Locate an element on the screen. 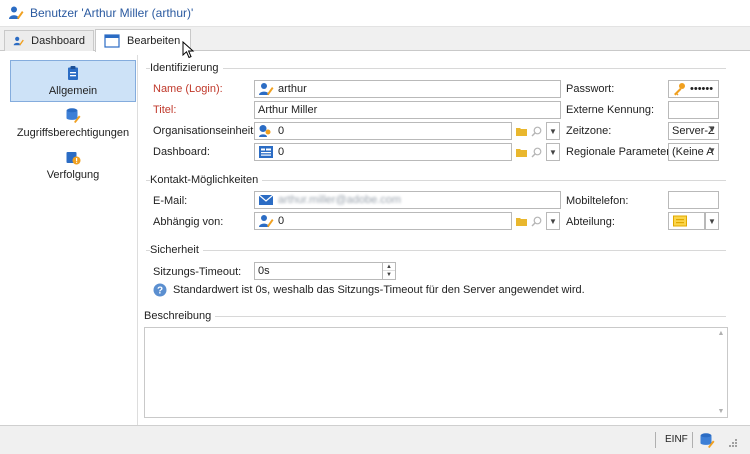 This screenshot has width=750, height=454. nav-item-allgemein: Allgemein is located at coordinates (73, 81).